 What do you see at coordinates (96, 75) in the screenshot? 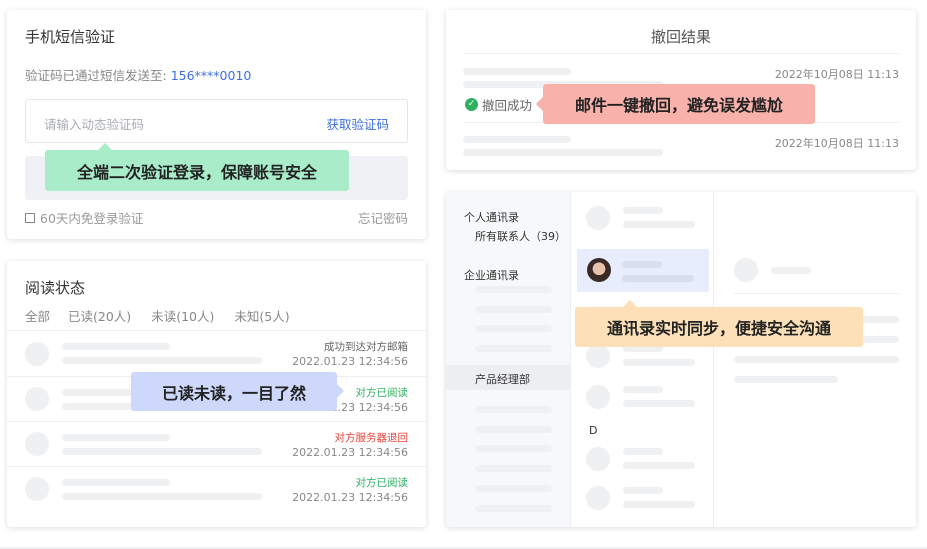
I see `sms-sent-prefix: 验证码已通过短信发送至:` at bounding box center [96, 75].